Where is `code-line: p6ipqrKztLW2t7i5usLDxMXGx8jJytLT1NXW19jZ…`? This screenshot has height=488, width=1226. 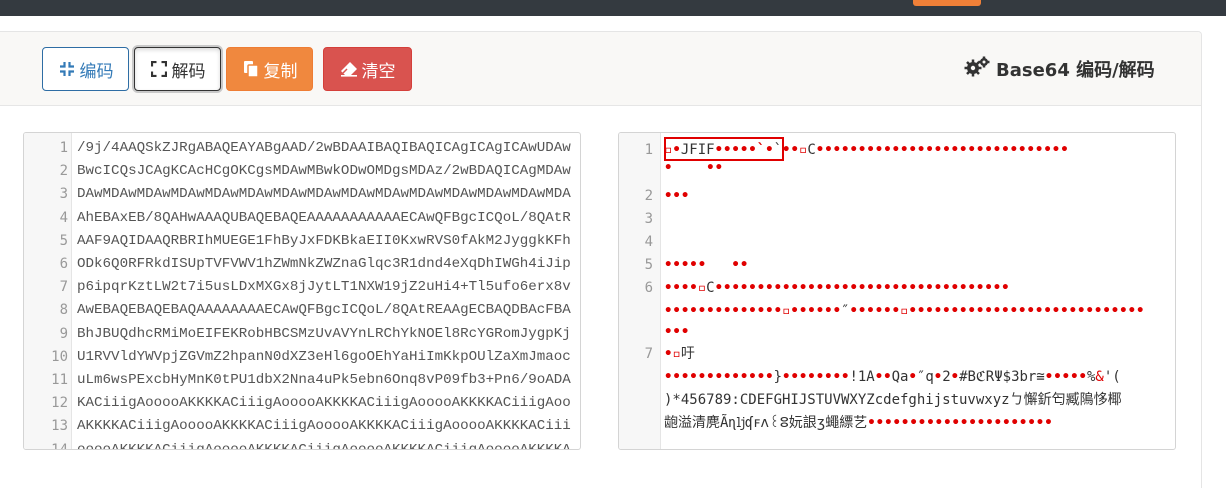 code-line: p6ipqrKztLW2t7i5usLDxMXGx8jJytLT1NXW19jZ… is located at coordinates (324, 287).